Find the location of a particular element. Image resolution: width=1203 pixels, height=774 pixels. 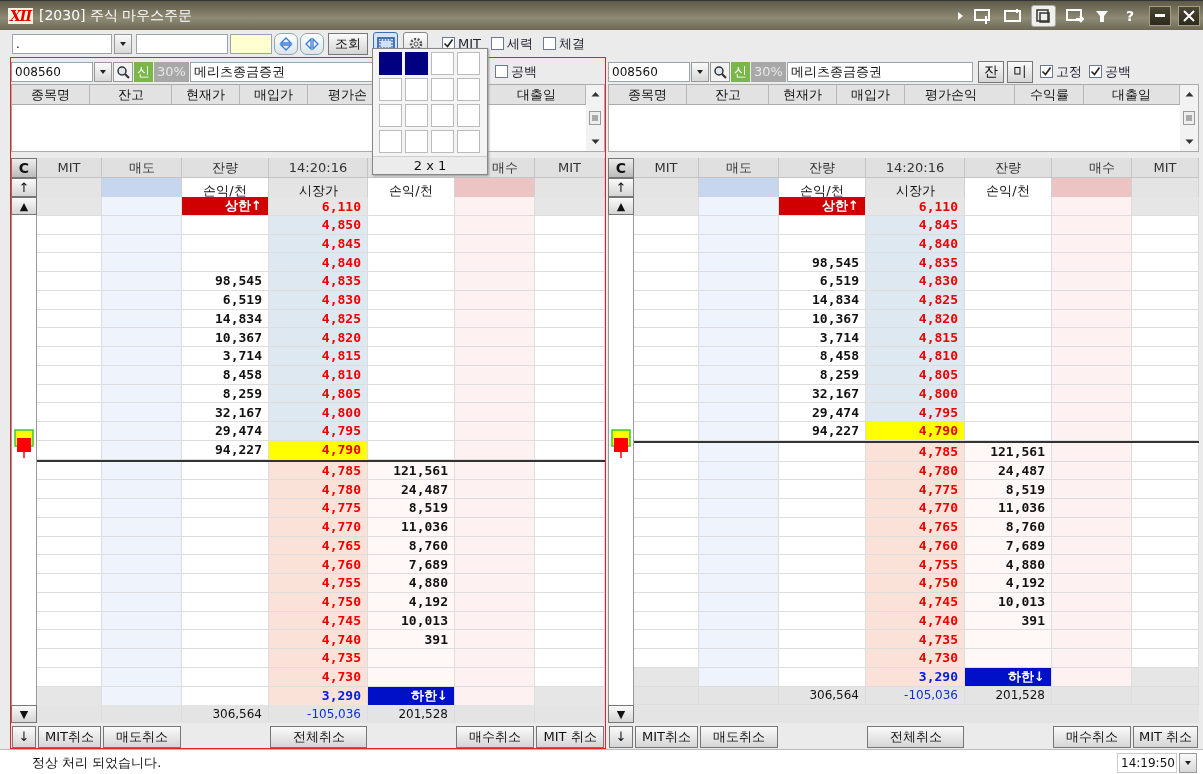

toggle-button: 미 is located at coordinates (1020, 71).